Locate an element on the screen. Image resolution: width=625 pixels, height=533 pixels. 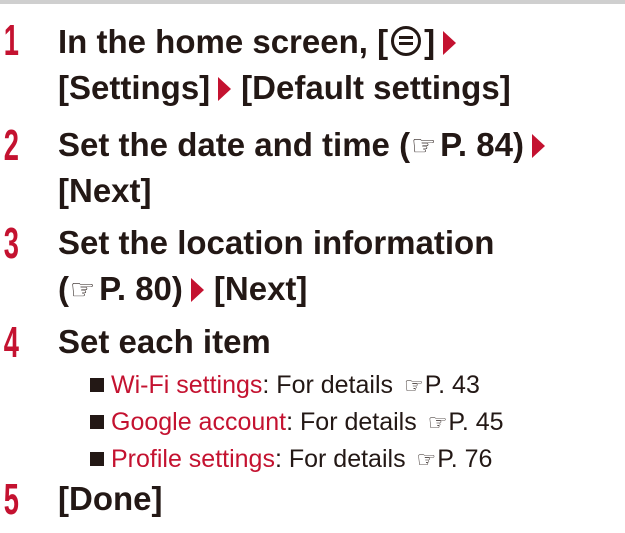
step-4-line-1: Set each item is located at coordinates (164, 342).